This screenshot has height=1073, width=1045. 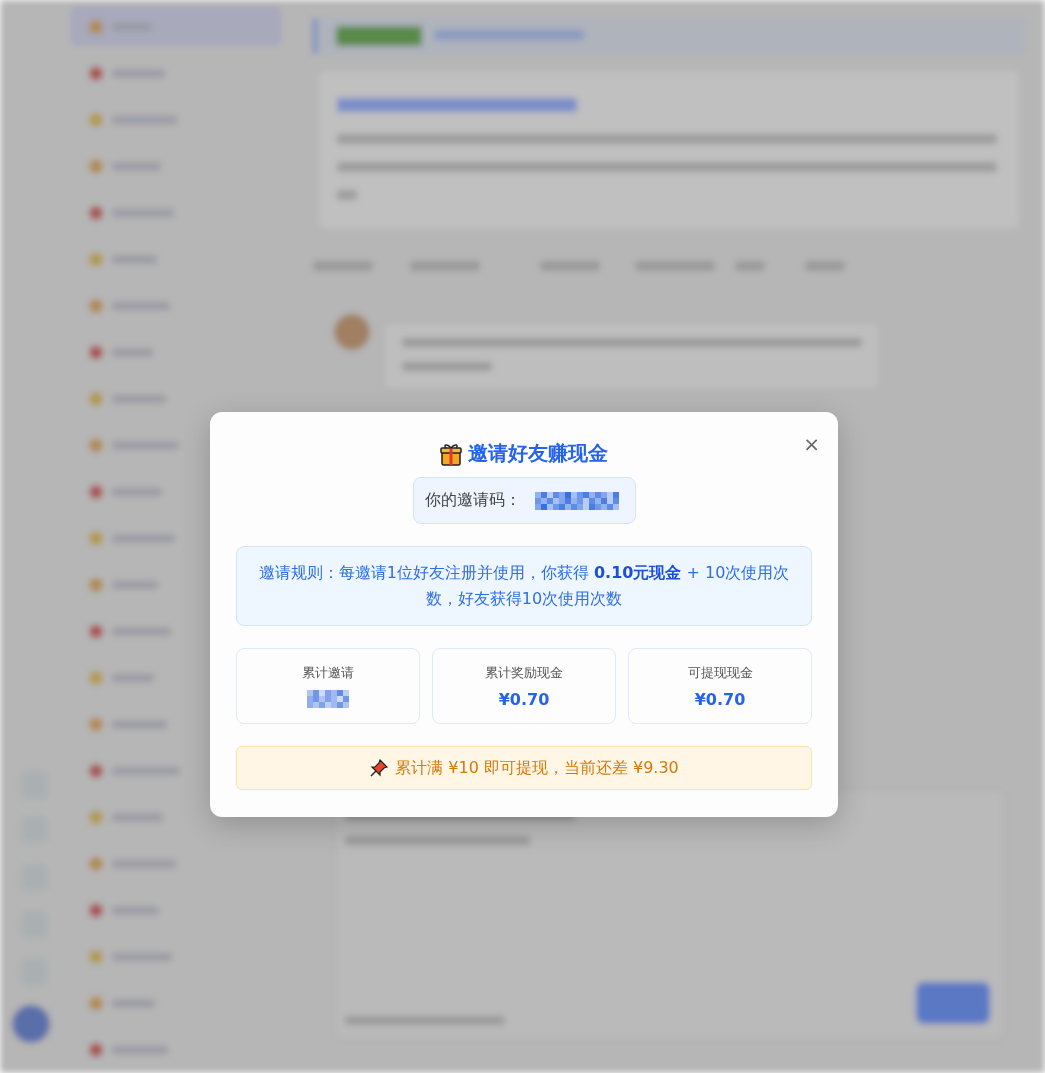 I want to click on stat-label: 可提现现金, so click(x=720, y=672).